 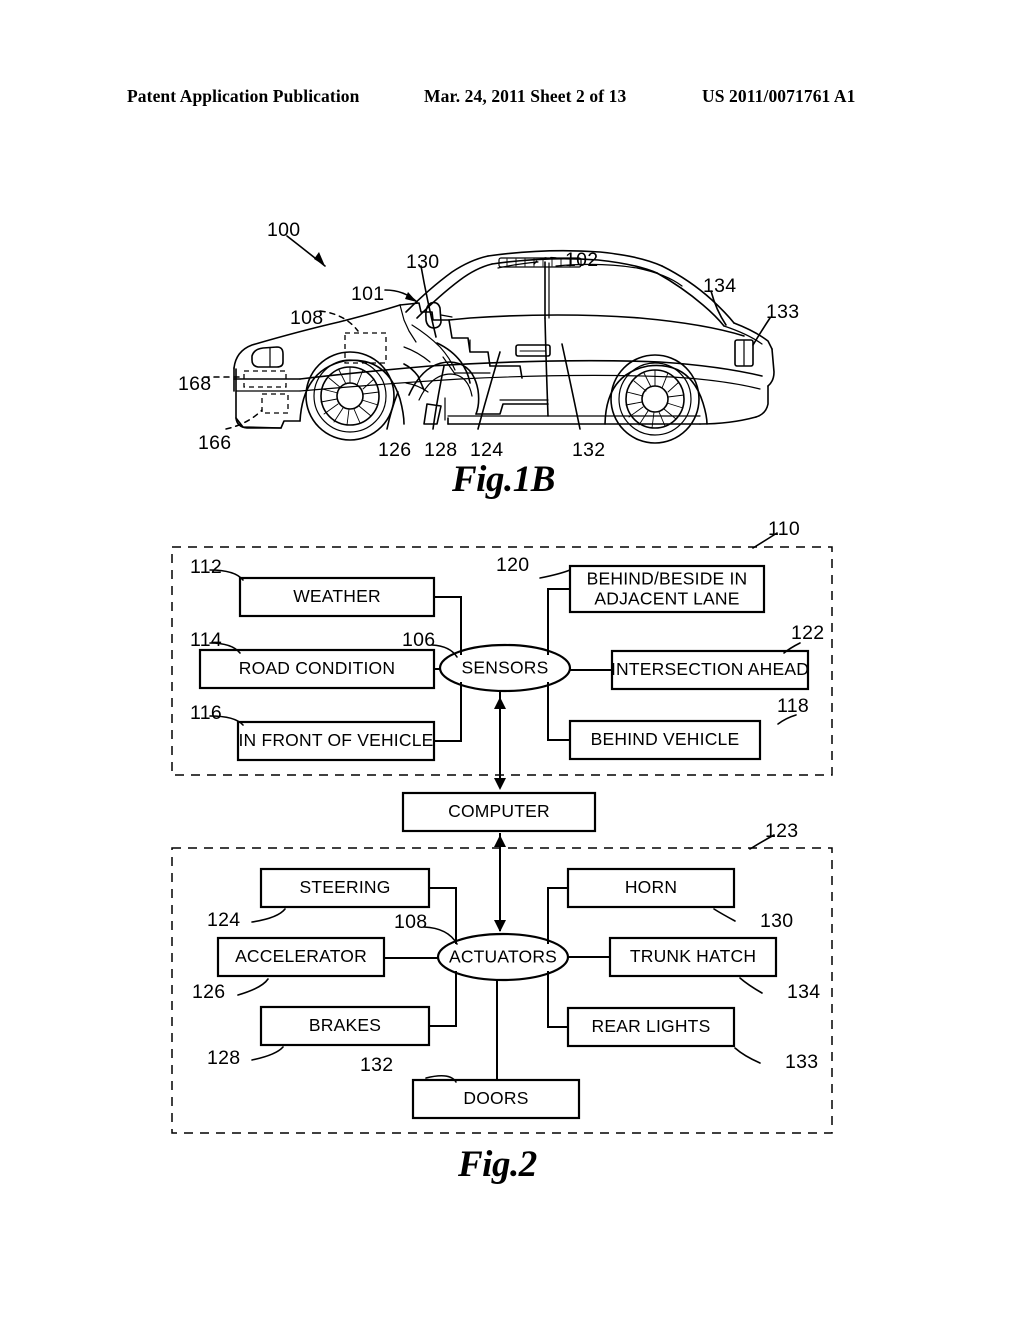 I want to click on label-computer: COMPUTER, so click(x=499, y=811).